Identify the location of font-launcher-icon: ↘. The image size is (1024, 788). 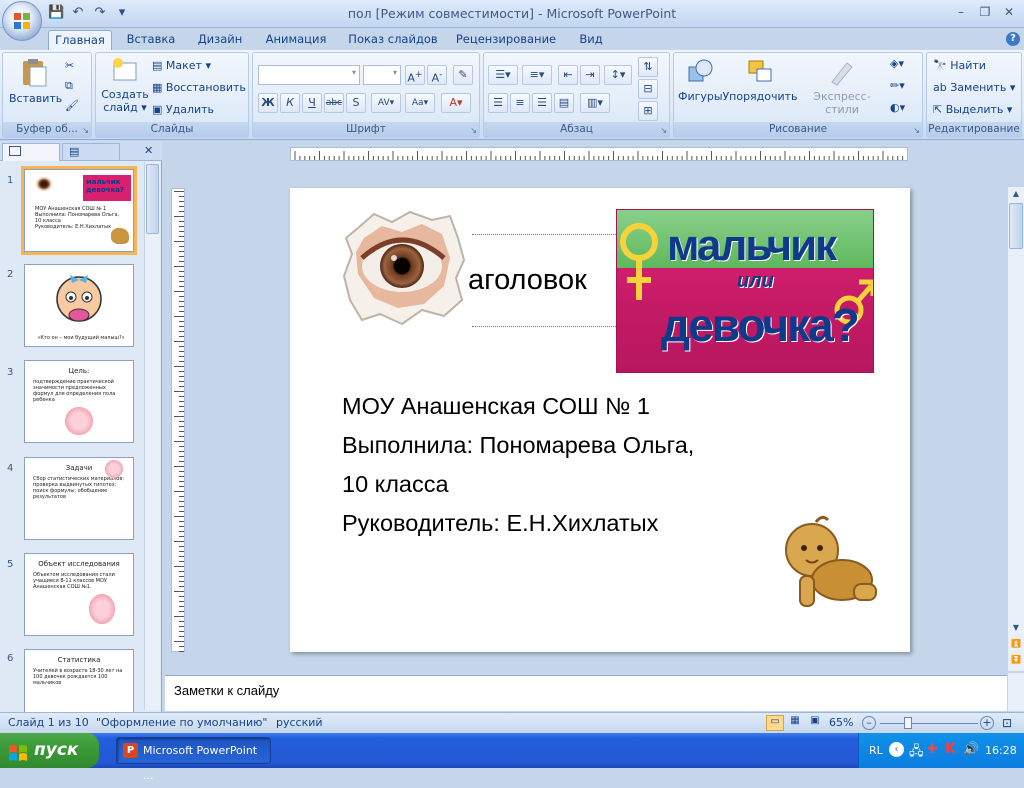
(473, 130).